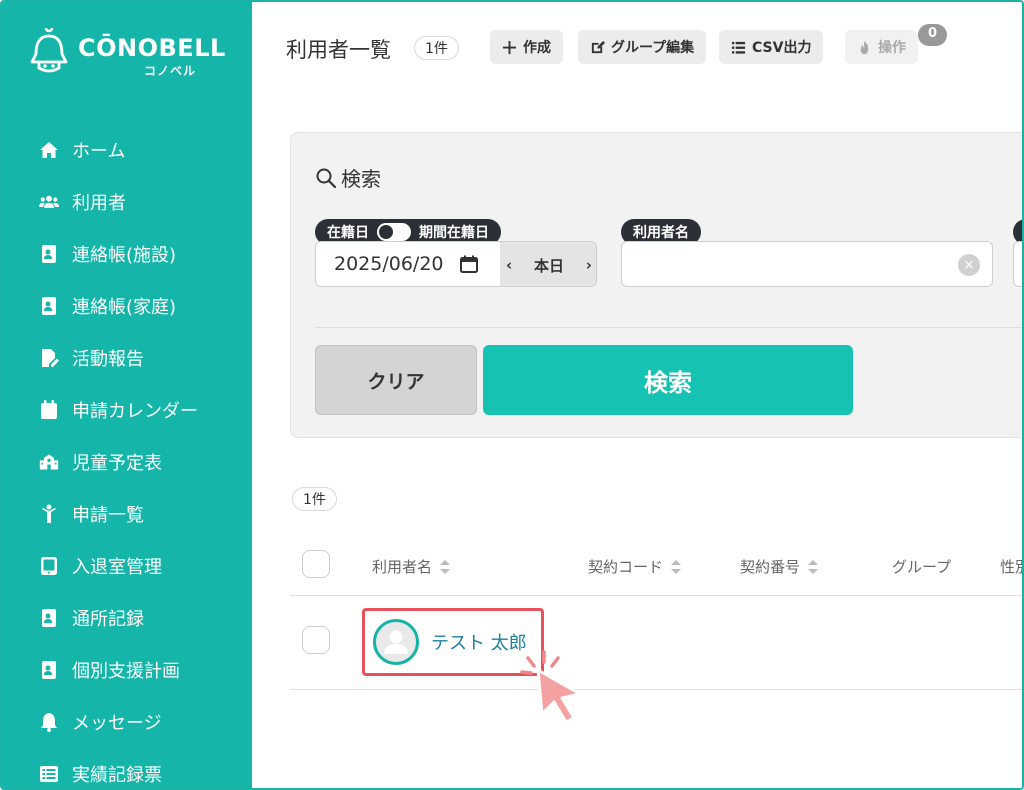  I want to click on sidebar-item-entry-exit: 入退室管理, so click(127, 566).